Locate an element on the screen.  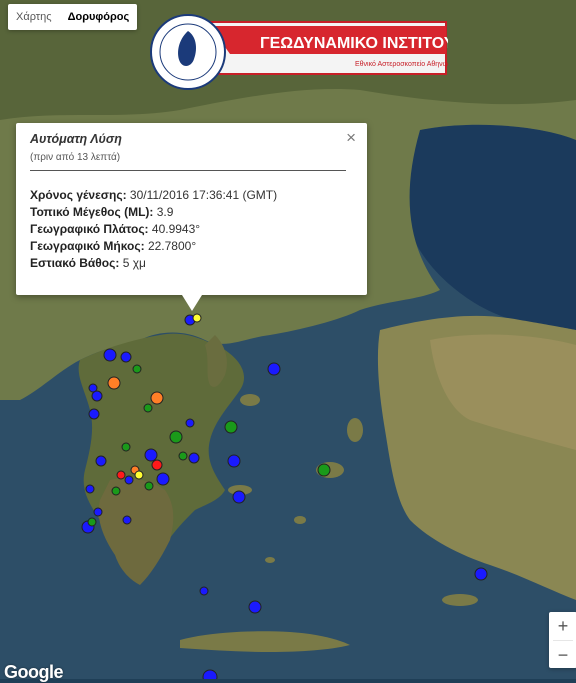
field-longitude: Γεωγραφικό Μήκος: 22.7800° is located at coordinates (113, 246).